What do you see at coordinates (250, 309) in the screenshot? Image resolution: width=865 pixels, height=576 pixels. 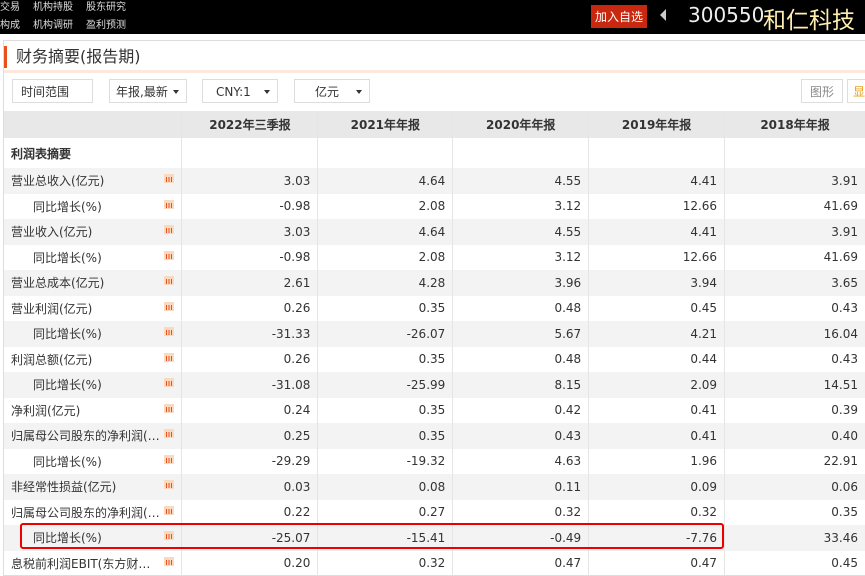 I see `value-cell: 0.26` at bounding box center [250, 309].